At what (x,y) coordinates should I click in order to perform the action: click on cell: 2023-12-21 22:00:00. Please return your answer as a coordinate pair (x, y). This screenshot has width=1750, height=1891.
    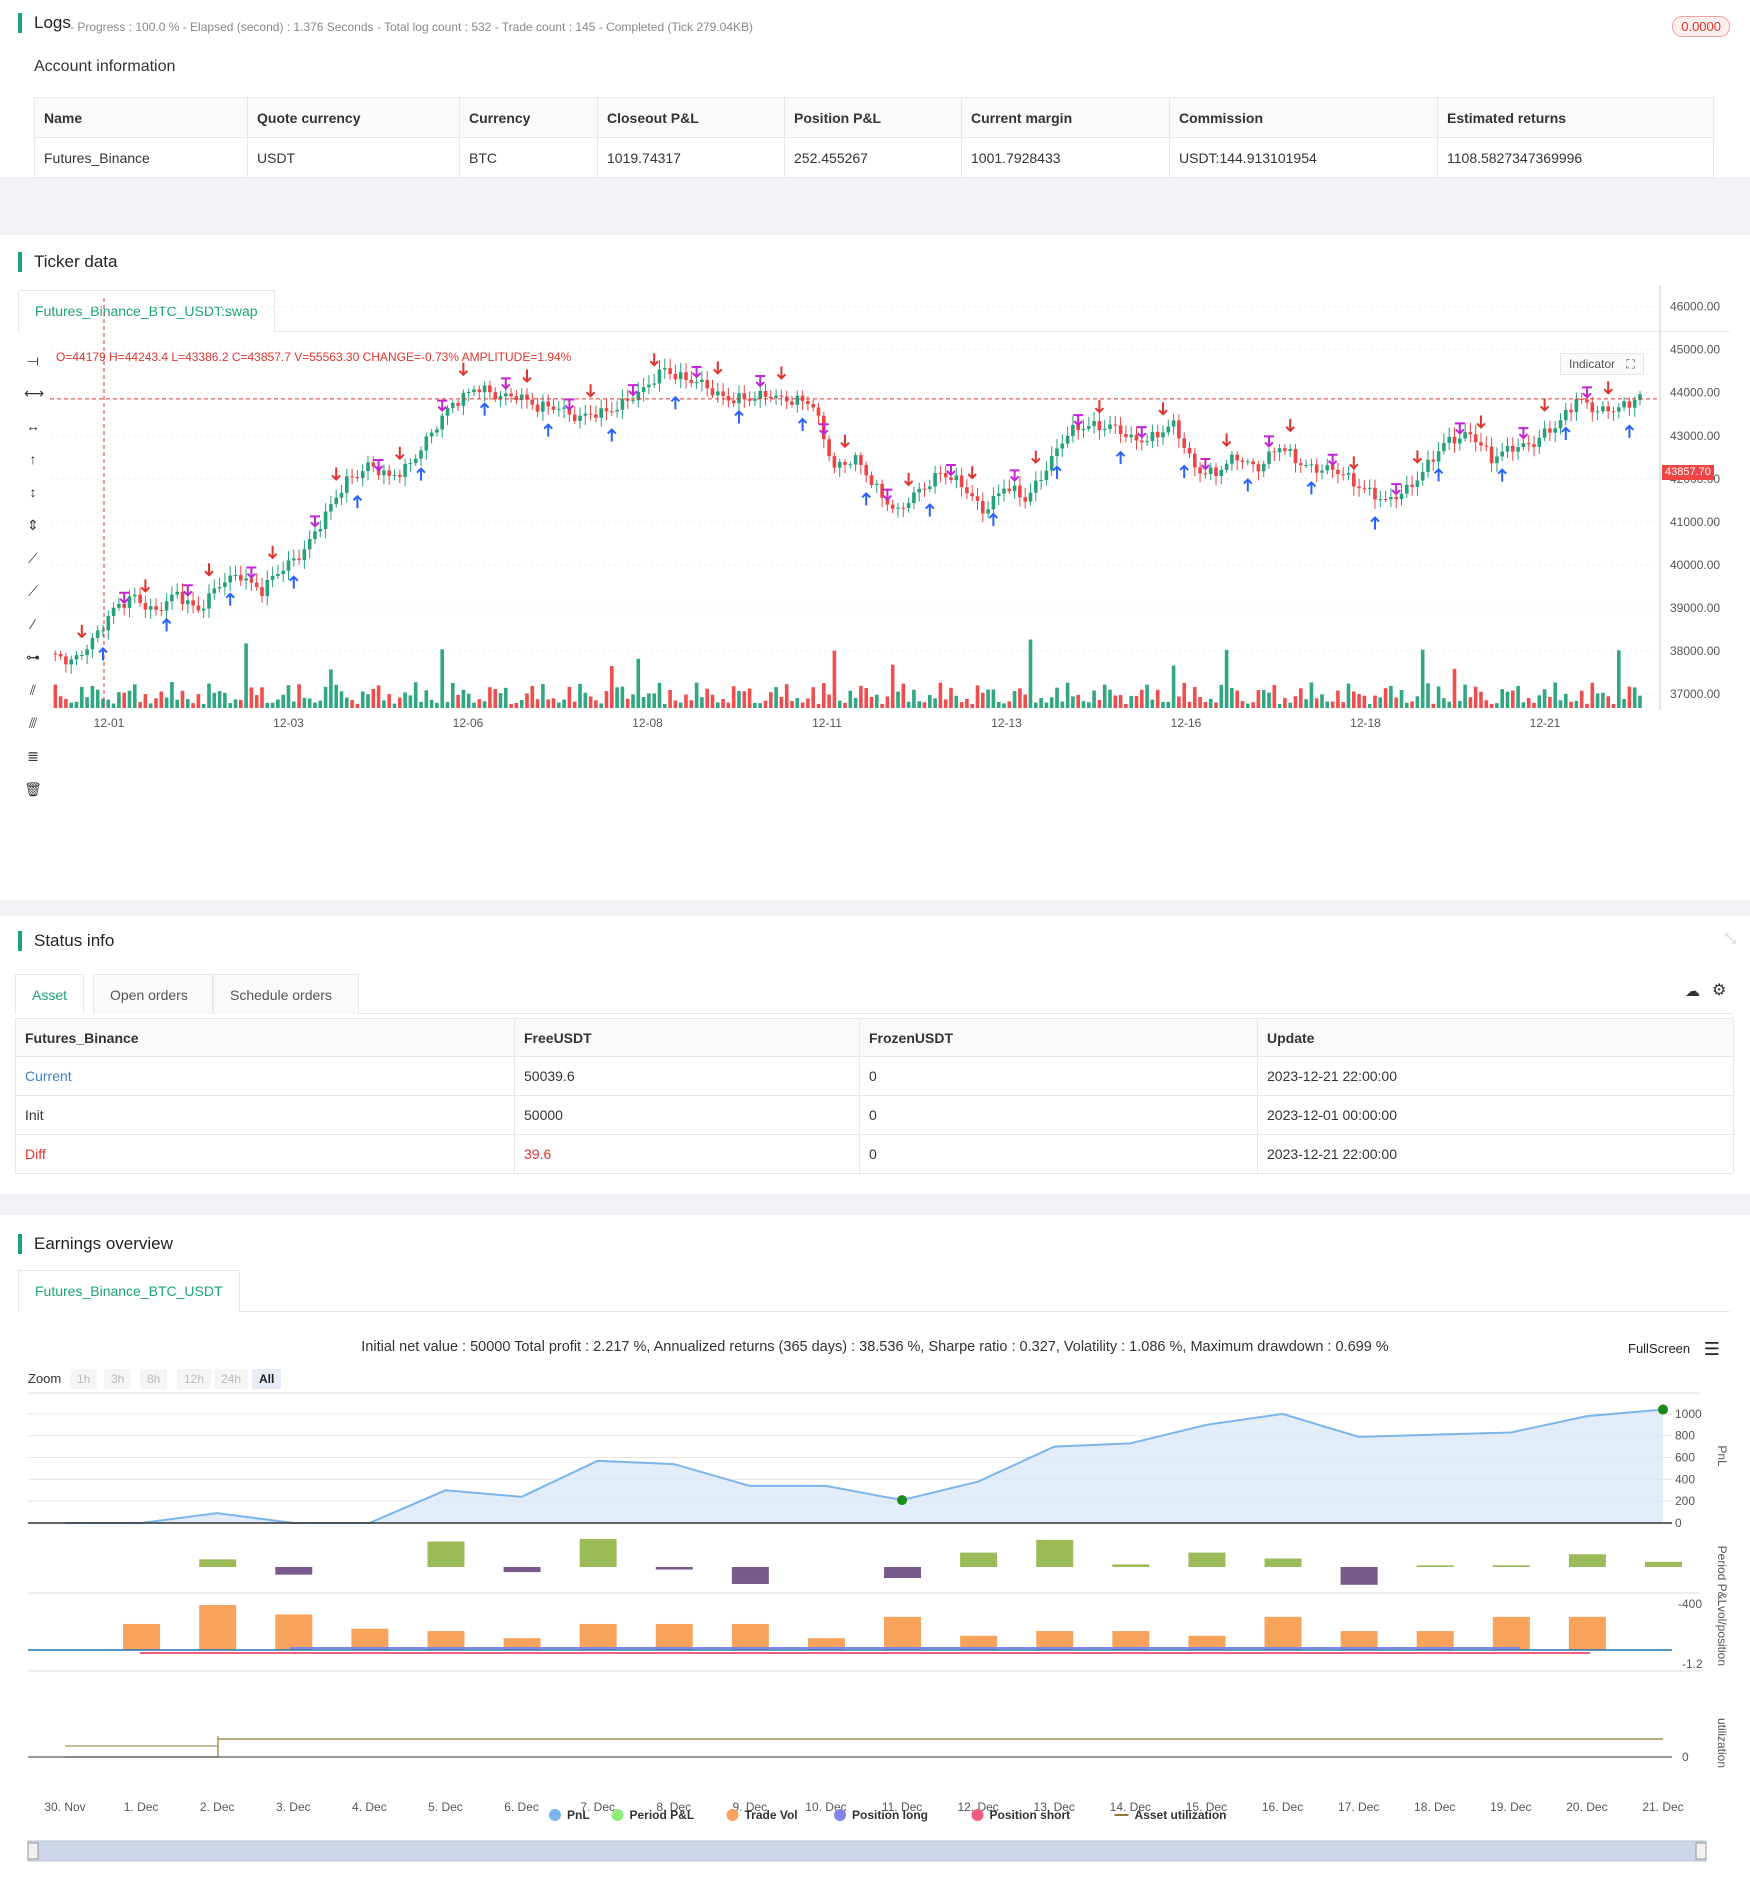
    Looking at the image, I should click on (1495, 1154).